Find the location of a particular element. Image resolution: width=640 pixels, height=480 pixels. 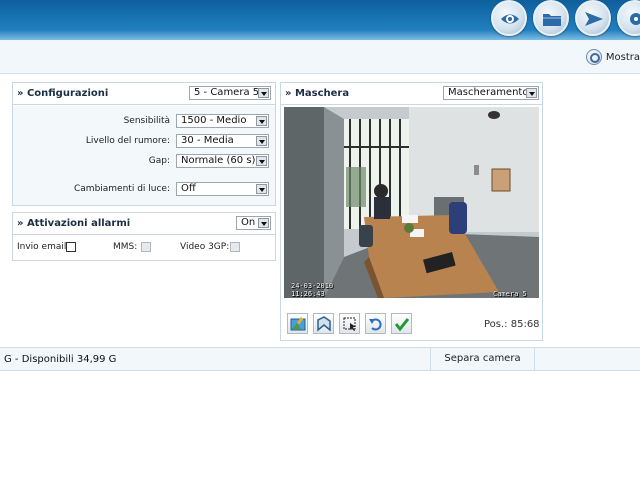

bottom-bar: G - Disponibili 34,99 G Separa camera is located at coordinates (320, 359).